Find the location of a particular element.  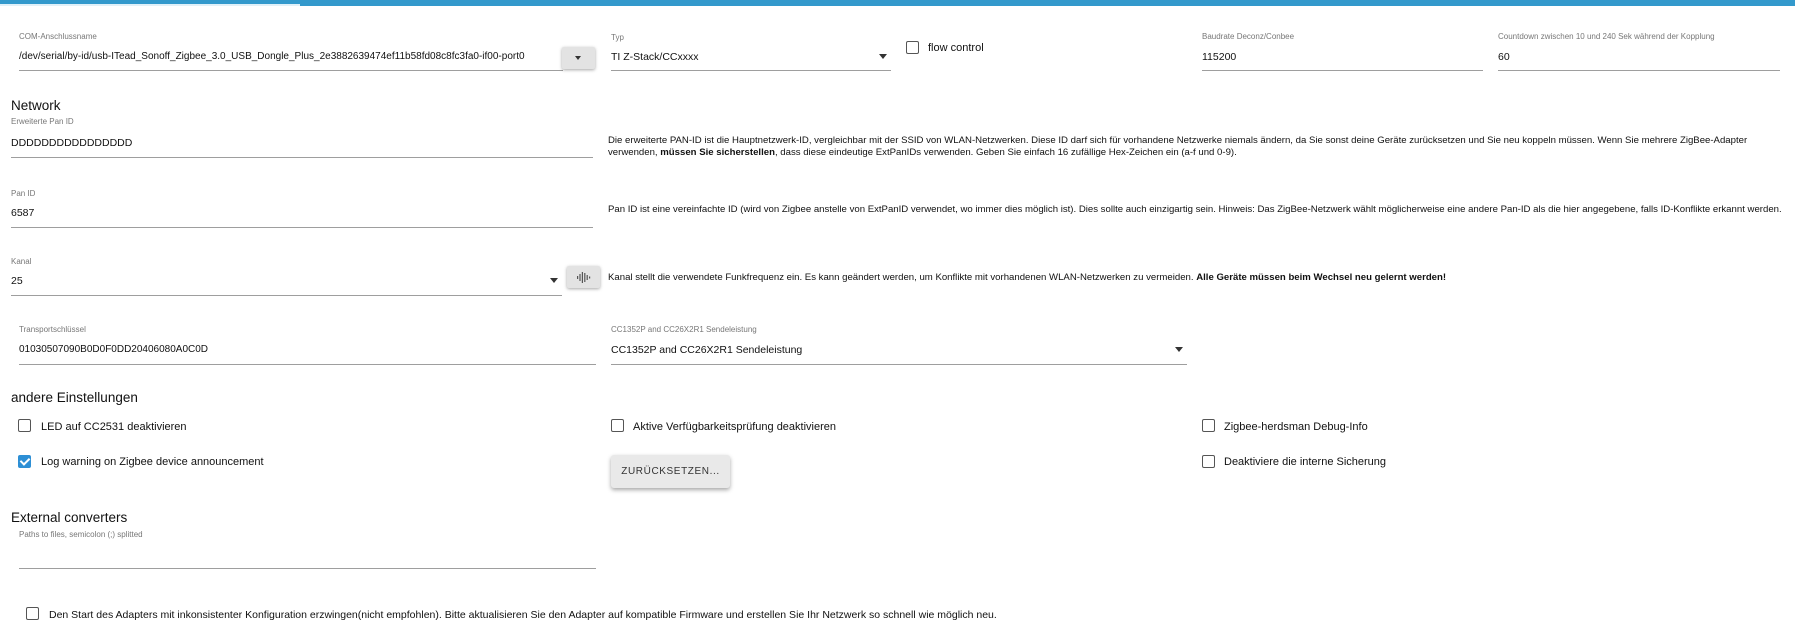

port-underline is located at coordinates (291, 70).